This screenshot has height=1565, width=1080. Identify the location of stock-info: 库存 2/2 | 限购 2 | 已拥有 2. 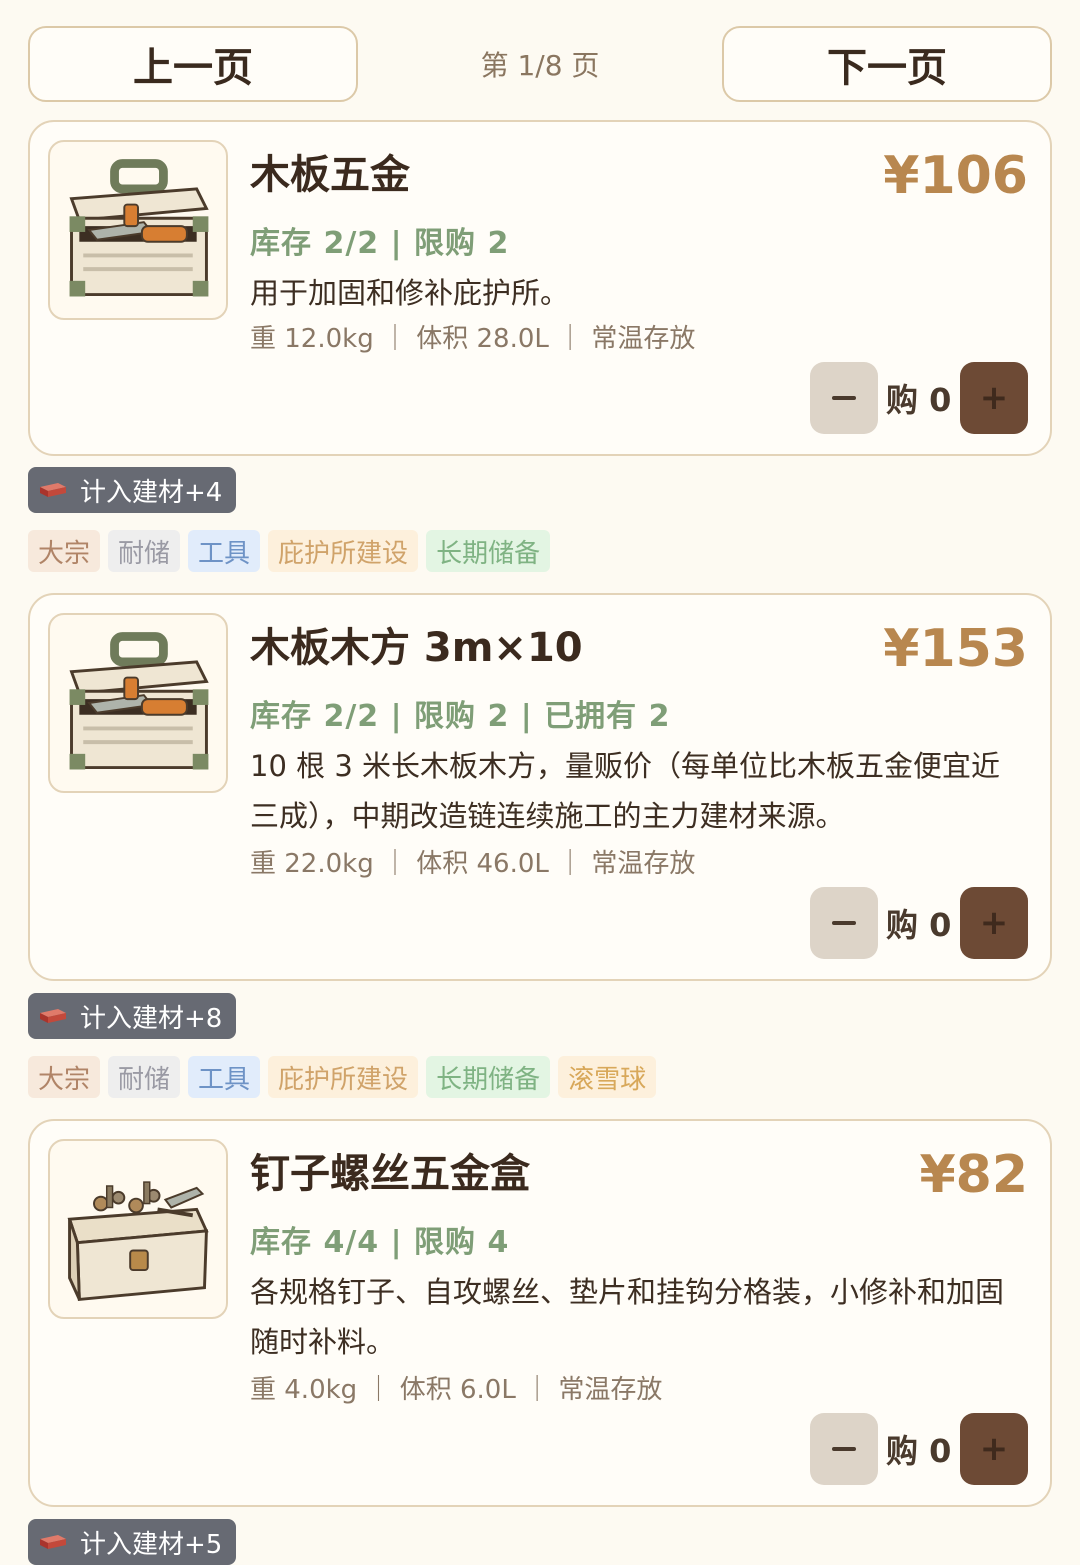
(460, 716).